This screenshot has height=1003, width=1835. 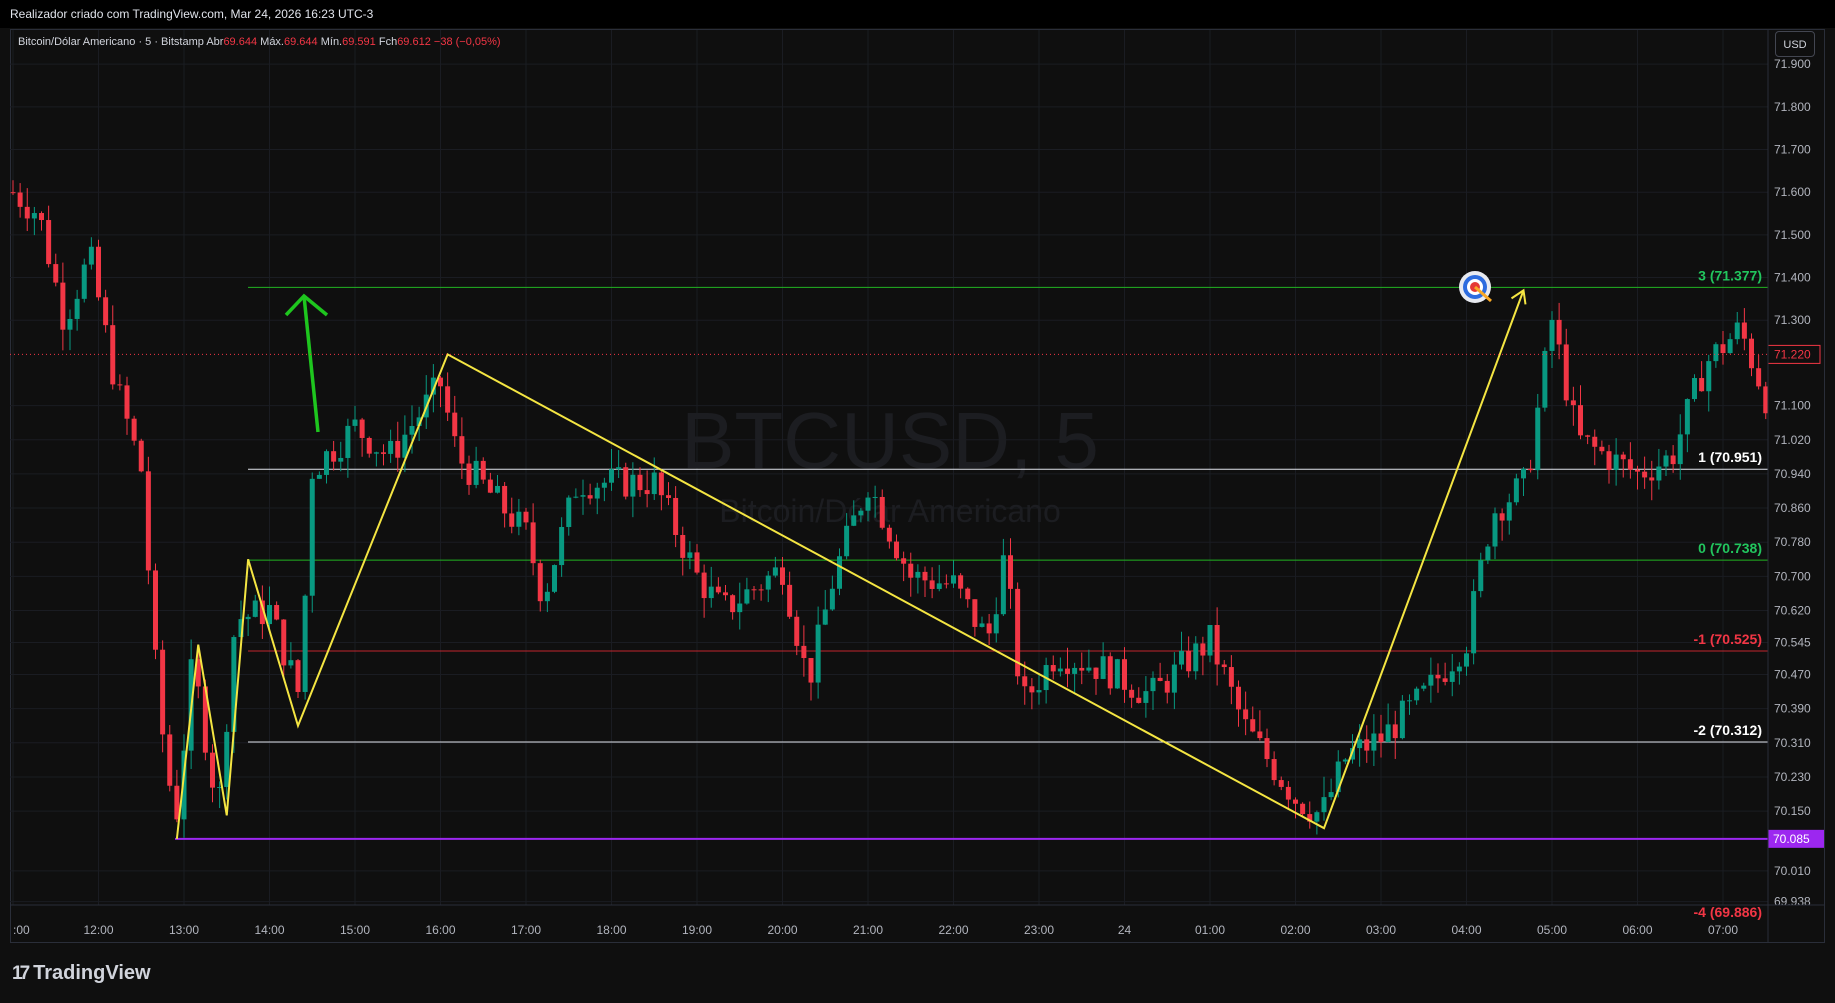 I want to click on price-tick-label: 70.620, so click(x=1792, y=610).